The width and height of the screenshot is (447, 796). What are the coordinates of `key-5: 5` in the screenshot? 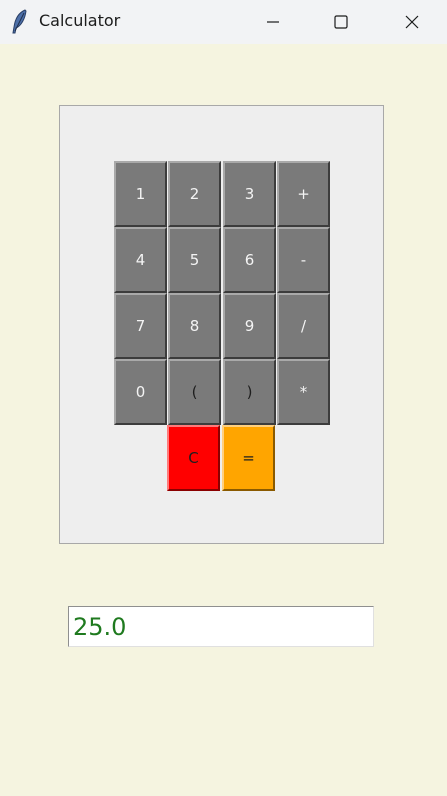 It's located at (194, 260).